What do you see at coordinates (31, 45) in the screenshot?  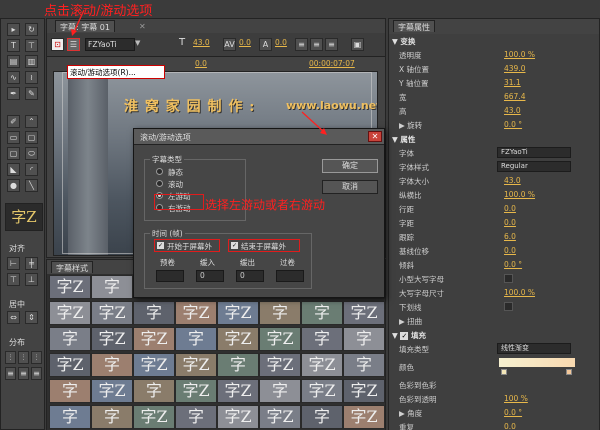 I see `vertical-type-tool-icon: ⊤` at bounding box center [31, 45].